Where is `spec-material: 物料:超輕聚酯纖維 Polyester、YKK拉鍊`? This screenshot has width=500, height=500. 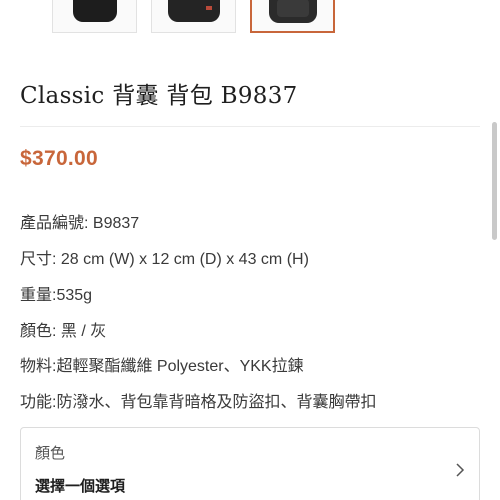
spec-material: 物料:超輕聚酯纖維 Polyester、YKK拉鍊 is located at coordinates (162, 366).